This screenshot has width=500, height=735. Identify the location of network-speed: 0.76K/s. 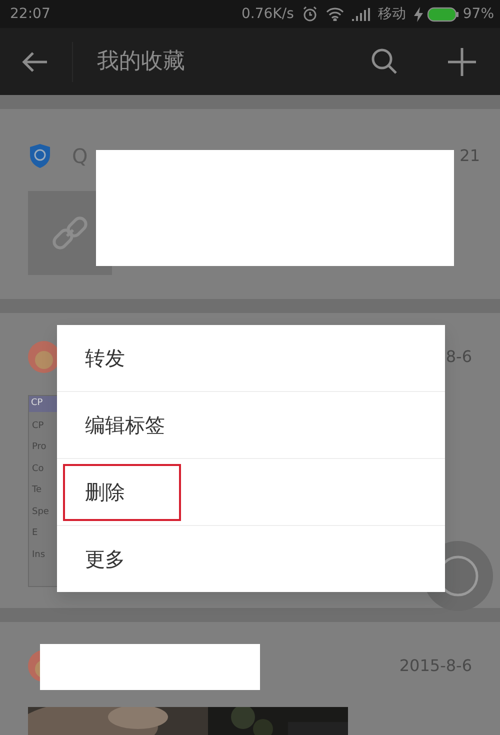
(268, 14).